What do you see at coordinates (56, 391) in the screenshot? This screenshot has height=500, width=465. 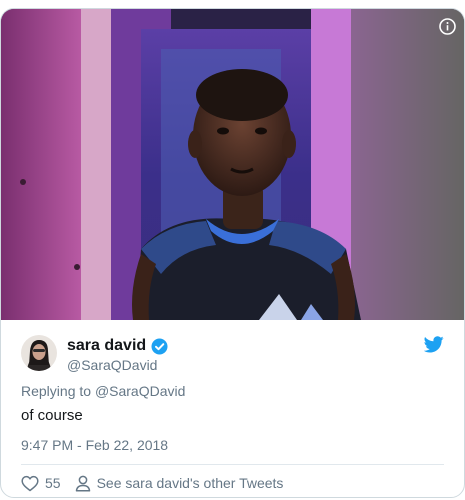 I see `reply-prefix: Replying to` at bounding box center [56, 391].